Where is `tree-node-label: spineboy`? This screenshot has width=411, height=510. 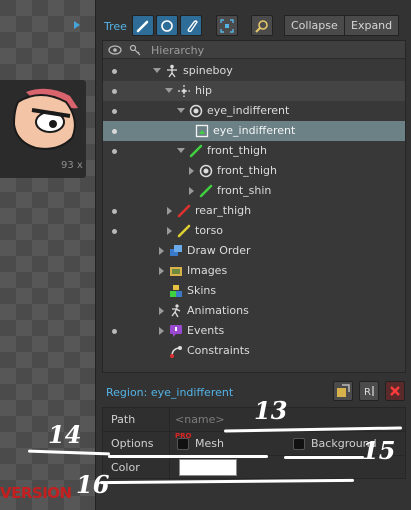 tree-node-label: spineboy is located at coordinates (208, 70).